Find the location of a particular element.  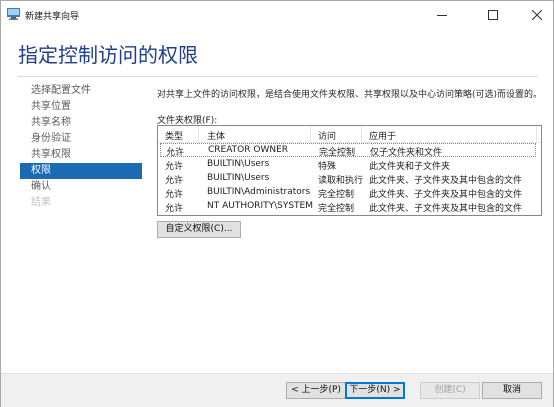

previous-button: < 上一步(P) is located at coordinates (316, 390).